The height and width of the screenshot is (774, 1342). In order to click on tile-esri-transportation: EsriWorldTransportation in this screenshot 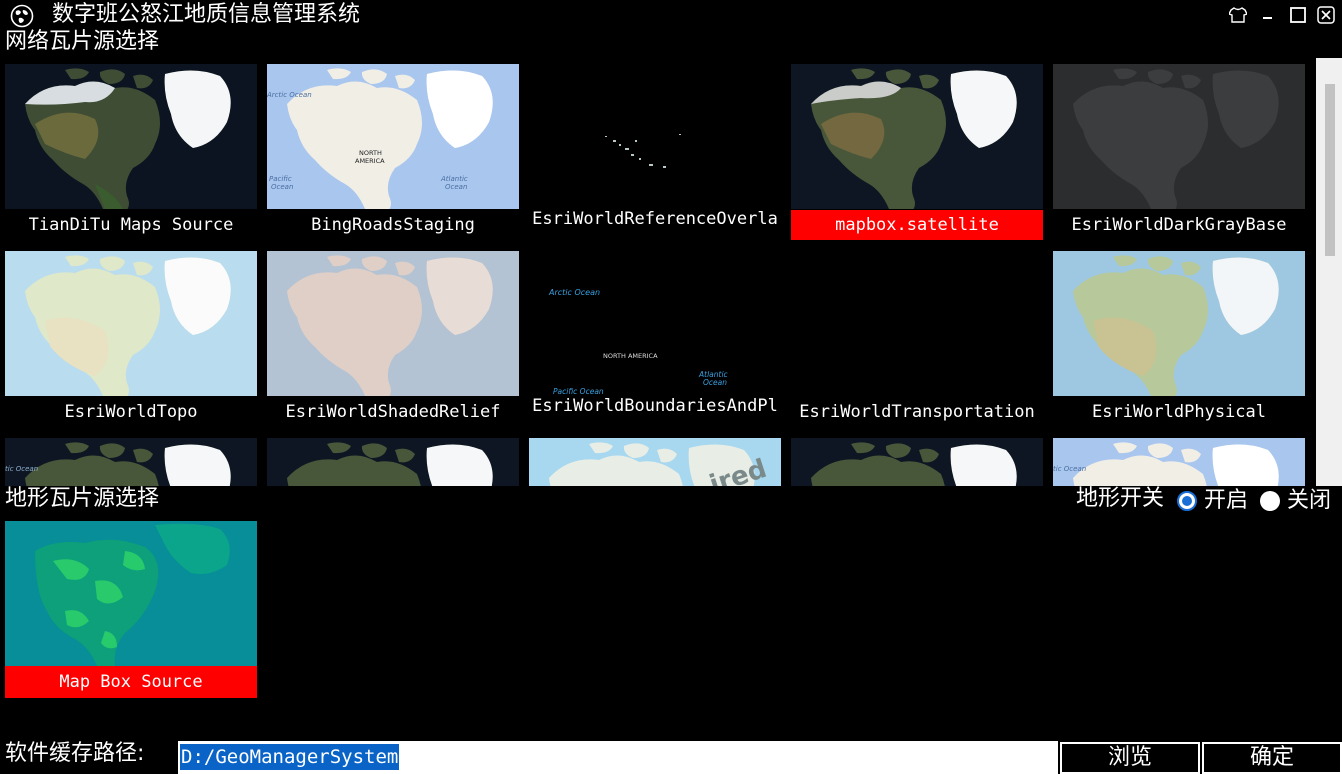, I will do `click(917, 333)`.